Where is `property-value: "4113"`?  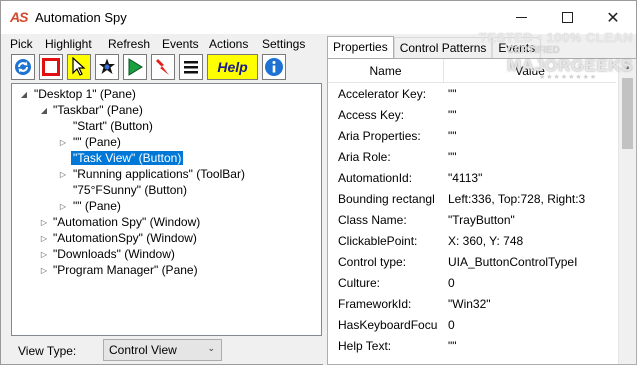 property-value: "4113" is located at coordinates (465, 177).